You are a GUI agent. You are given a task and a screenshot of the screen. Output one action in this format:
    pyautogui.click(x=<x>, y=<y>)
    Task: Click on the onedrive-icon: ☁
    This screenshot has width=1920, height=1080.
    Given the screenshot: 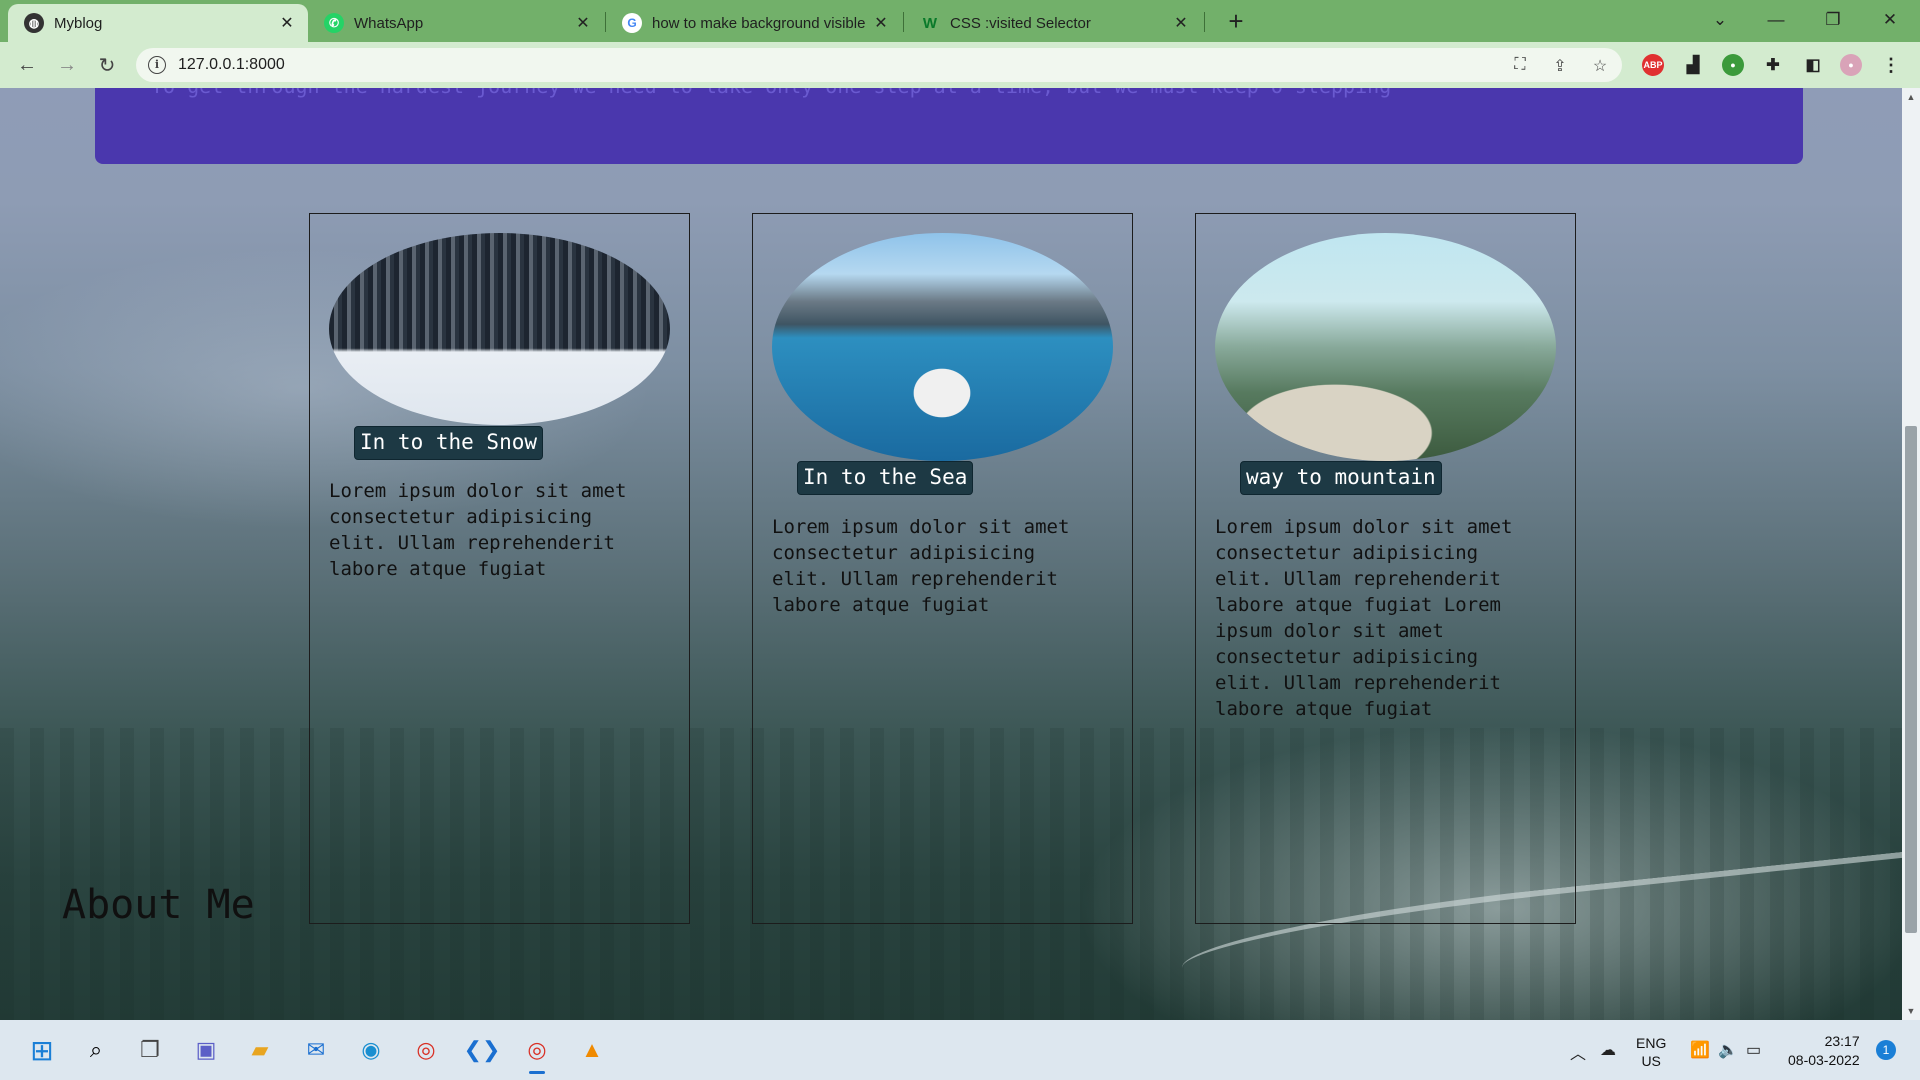 What is the action you would take?
    pyautogui.click(x=1608, y=1050)
    